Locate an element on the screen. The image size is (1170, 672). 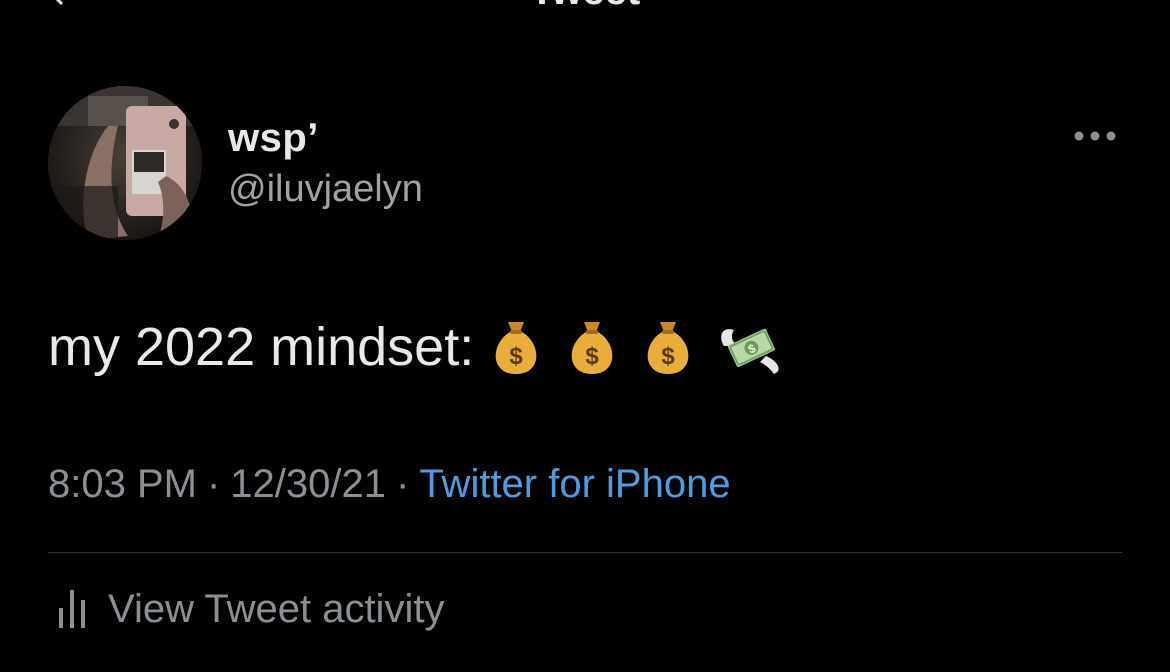
money-with-wings-icon: $ is located at coordinates (750, 351).